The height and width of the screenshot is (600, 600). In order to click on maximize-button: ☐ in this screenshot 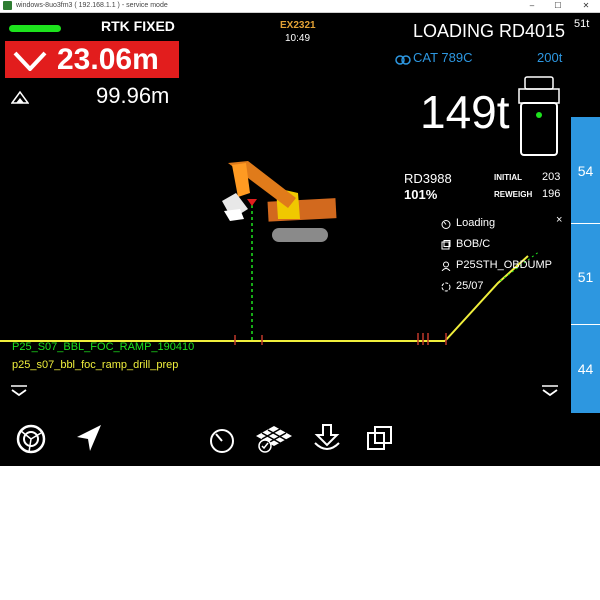, I will do `click(558, 6)`.